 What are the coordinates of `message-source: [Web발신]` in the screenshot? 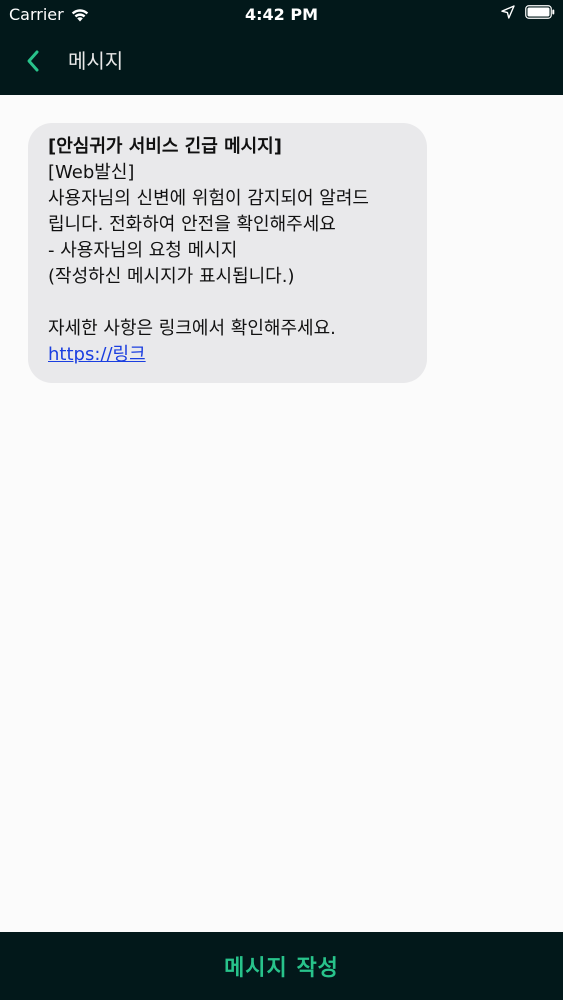 It's located at (91, 172).